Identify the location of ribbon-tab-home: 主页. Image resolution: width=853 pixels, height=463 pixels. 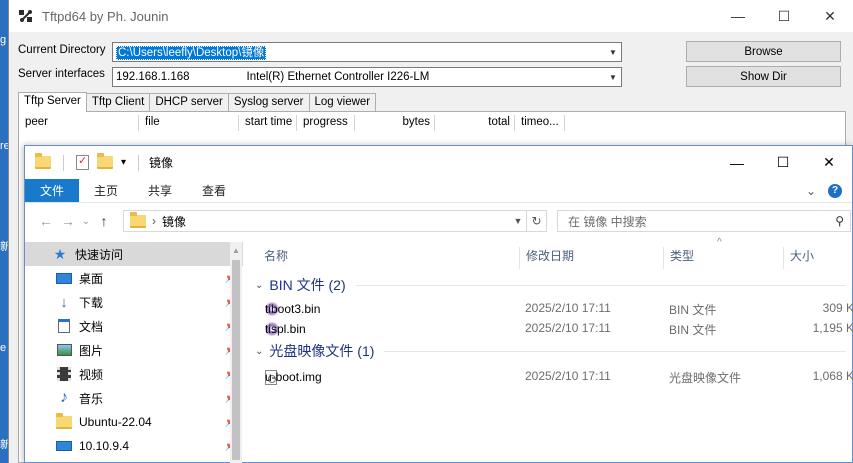
(106, 190).